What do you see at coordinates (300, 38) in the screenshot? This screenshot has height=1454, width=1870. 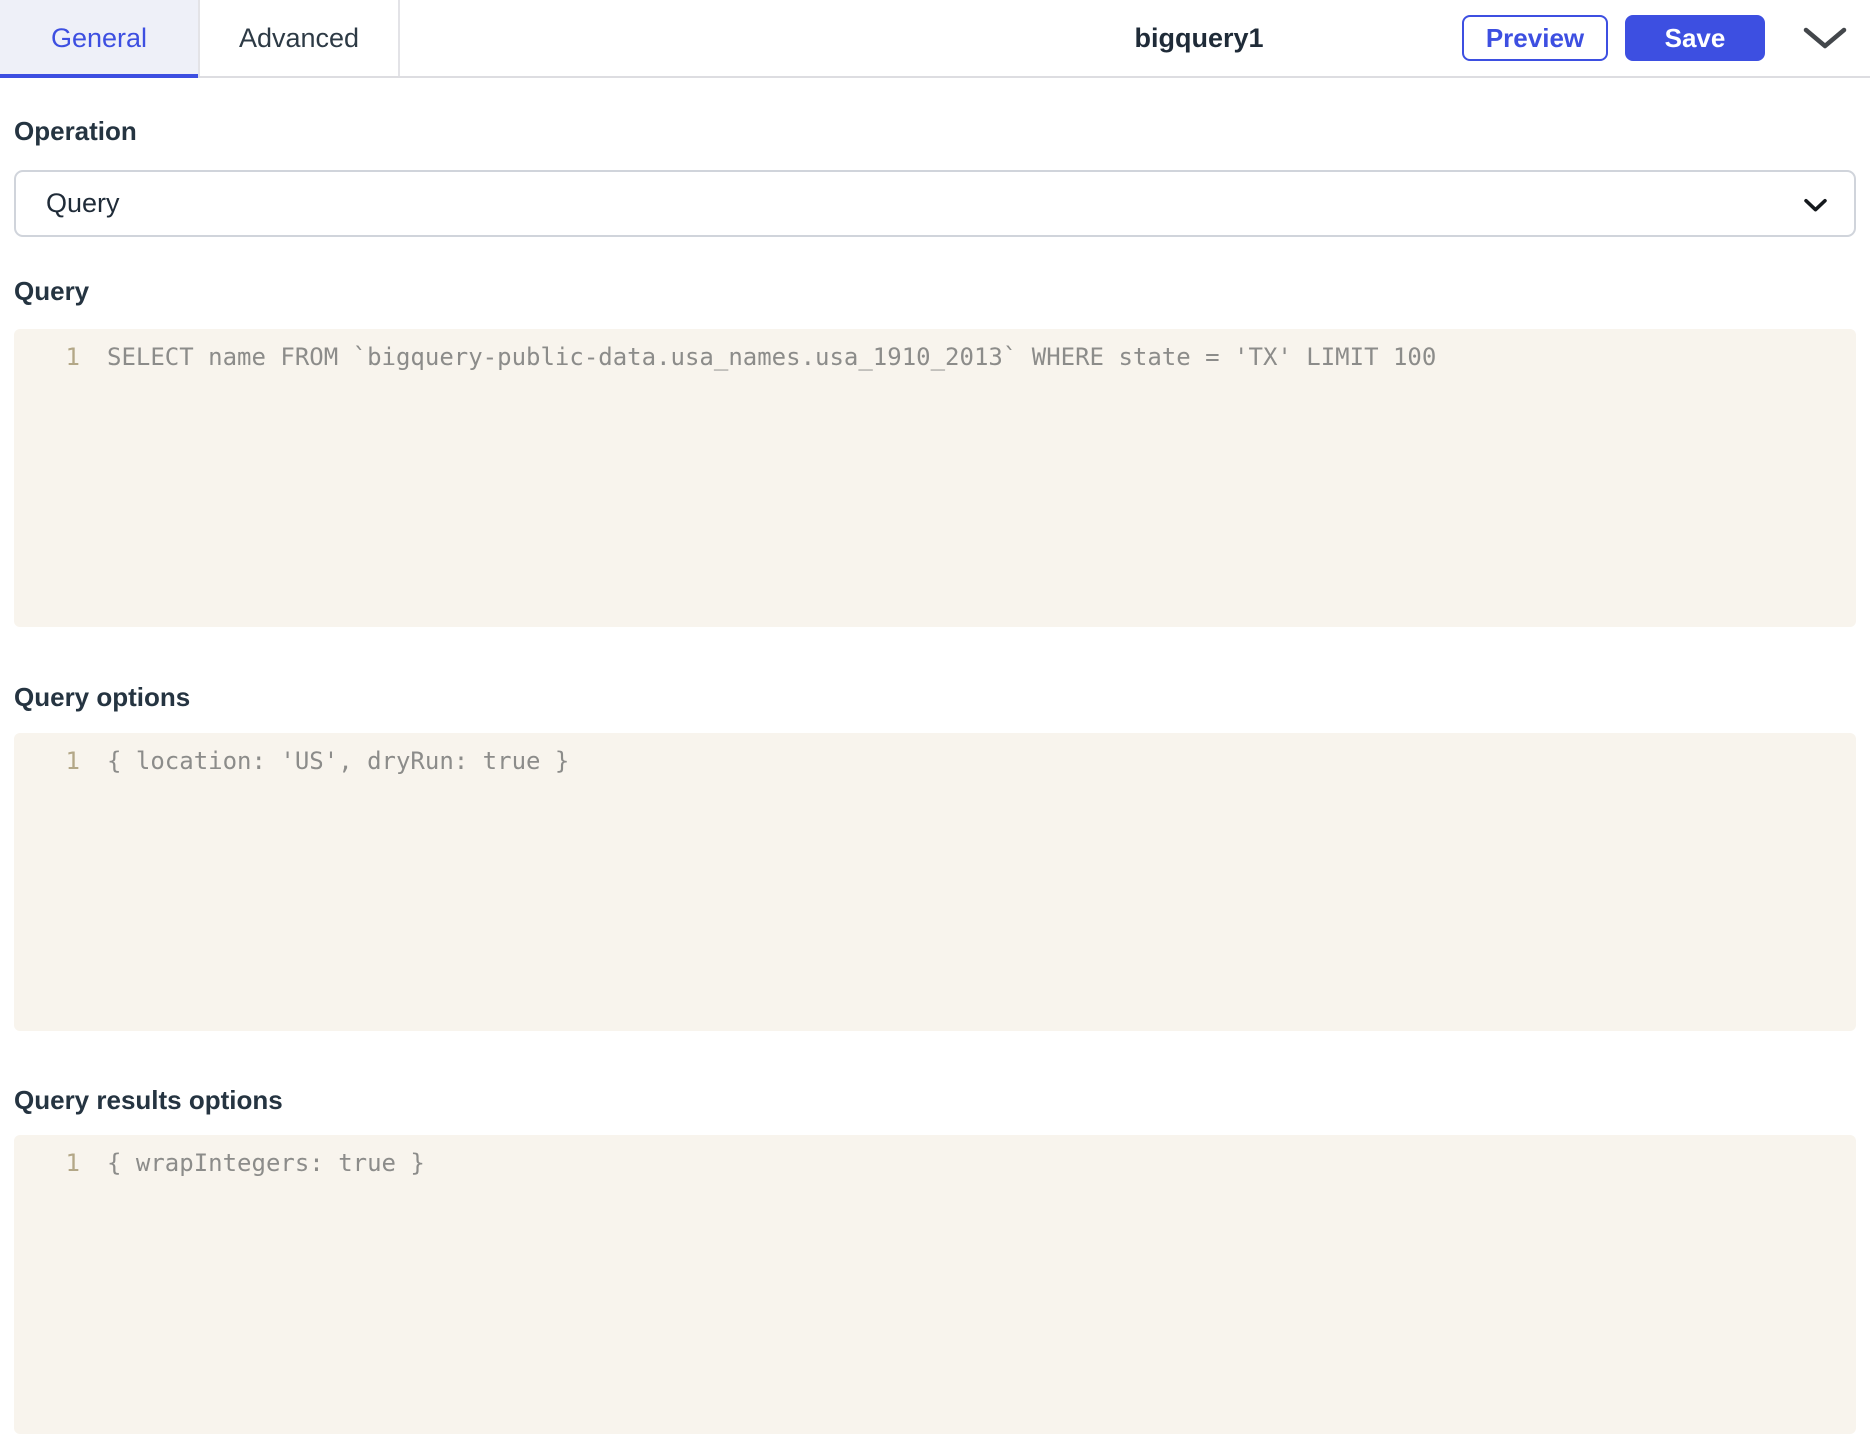 I see `tab-advanced: Advanced` at bounding box center [300, 38].